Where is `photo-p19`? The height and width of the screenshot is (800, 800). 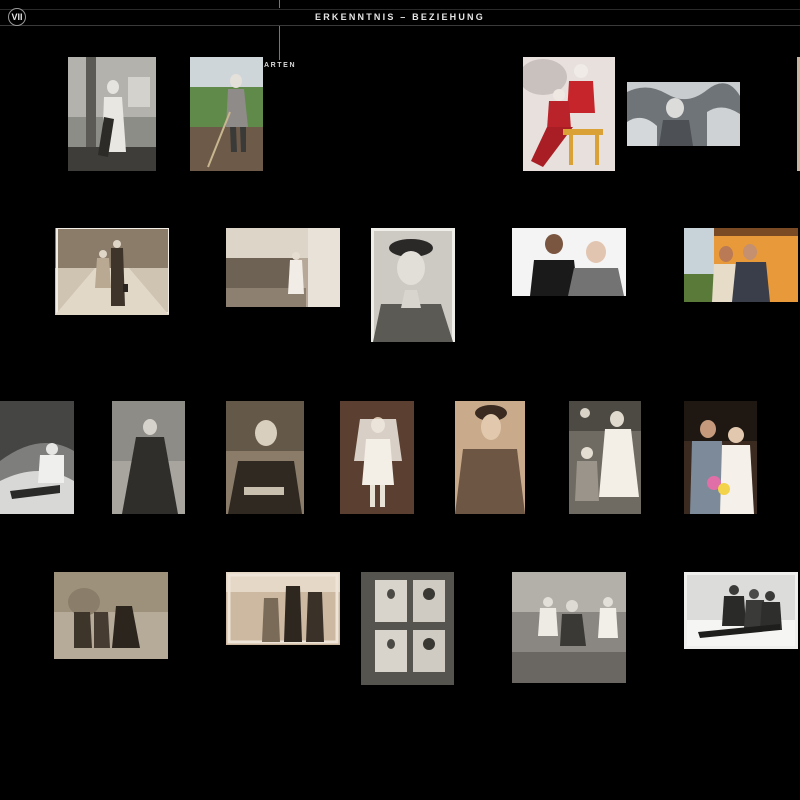
photo-p19 is located at coordinates (283, 608).